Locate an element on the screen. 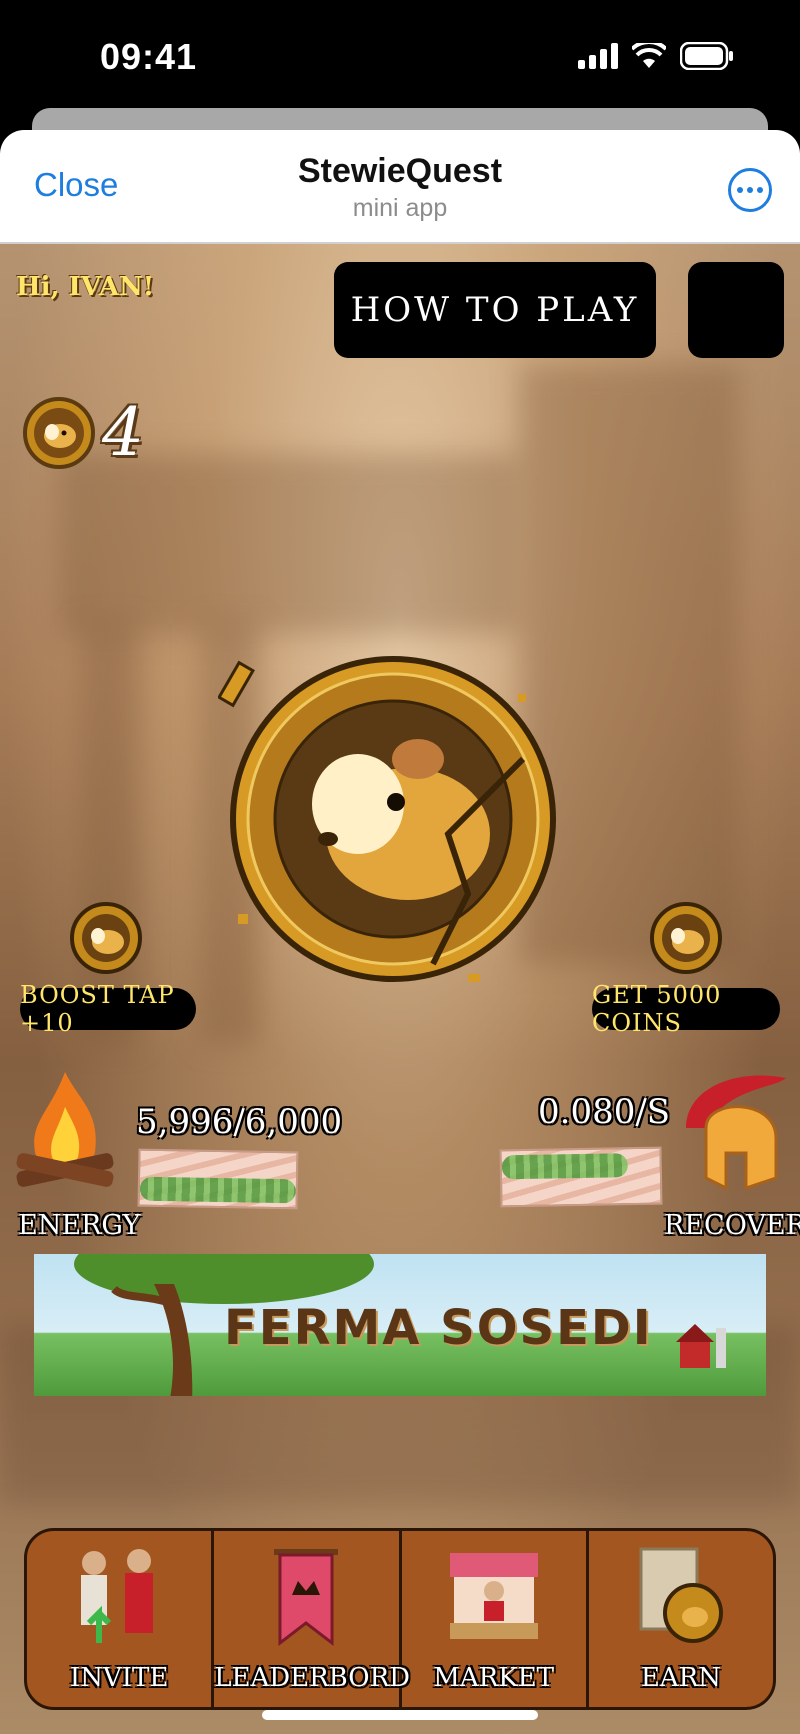 The width and height of the screenshot is (800, 1734). invite-icon is located at coordinates (117, 1596).